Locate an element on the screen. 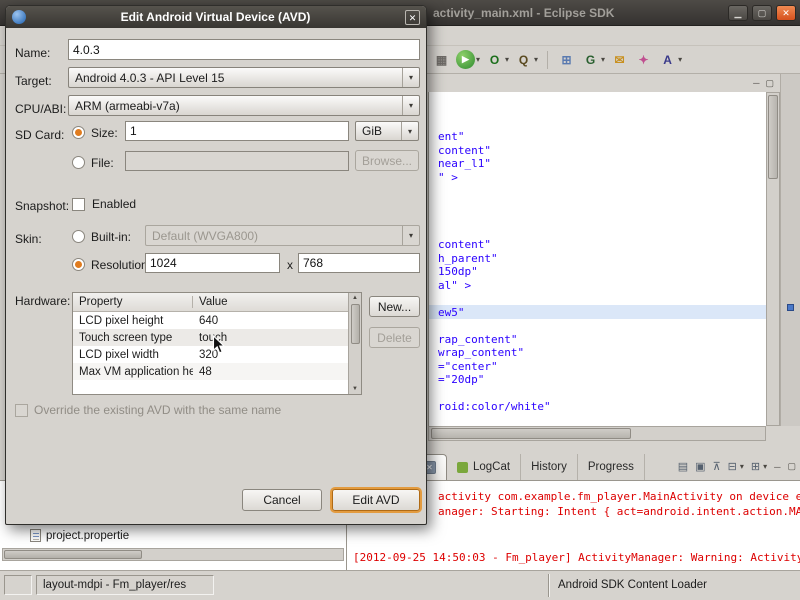 Image resolution: width=800 pixels, height=600 pixels. resolution-label: Resolution: is located at coordinates (121, 265).